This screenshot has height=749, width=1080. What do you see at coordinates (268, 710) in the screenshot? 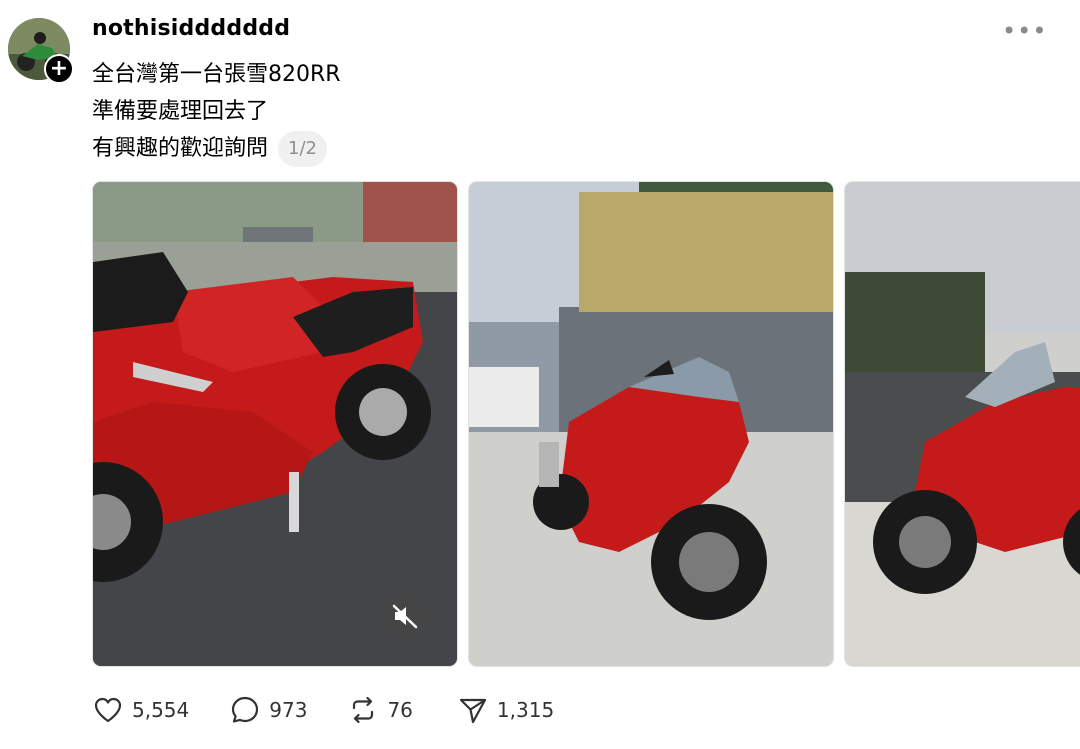
I see `reply-button: 973` at bounding box center [268, 710].